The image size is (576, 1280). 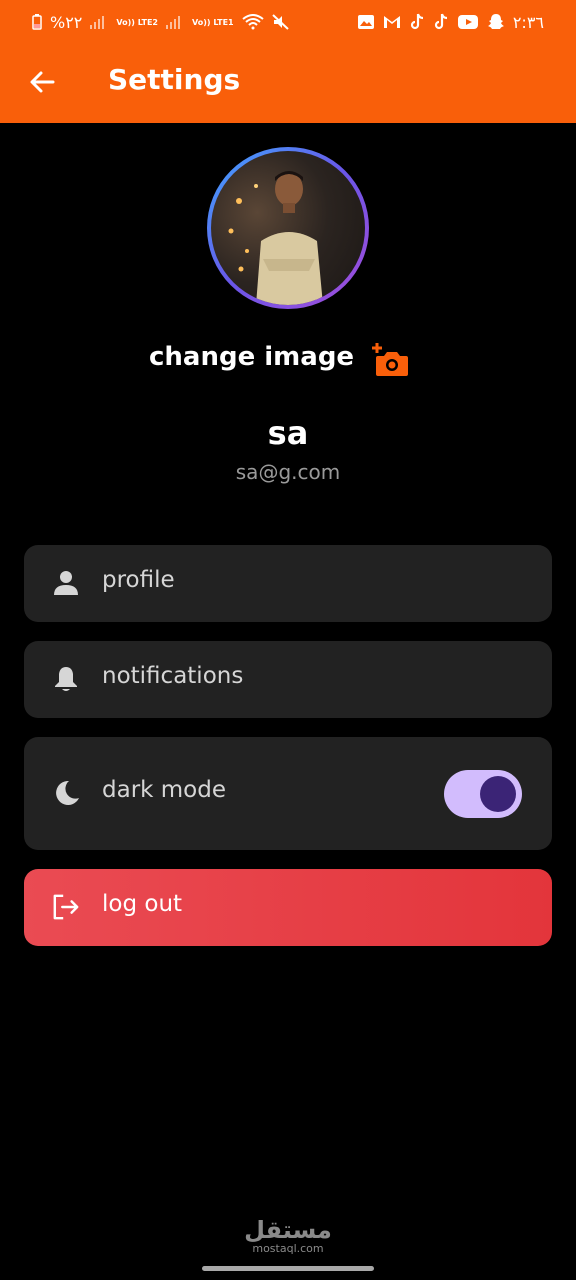 What do you see at coordinates (142, 904) in the screenshot?
I see `menu-label-logout: log out` at bounding box center [142, 904].